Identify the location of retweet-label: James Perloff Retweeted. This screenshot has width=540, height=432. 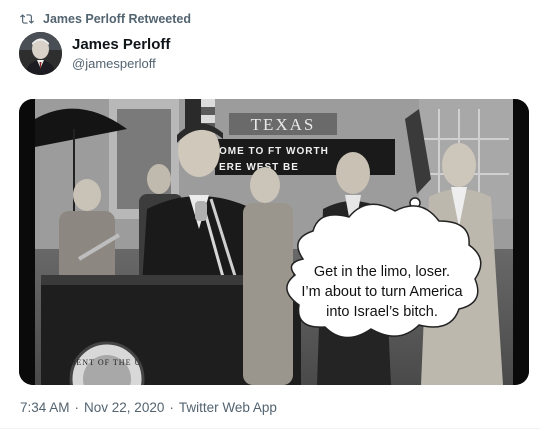
(117, 19).